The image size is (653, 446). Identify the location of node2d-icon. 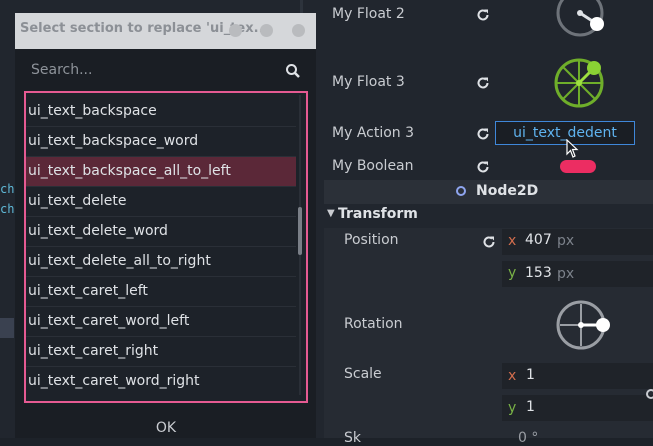
(461, 191).